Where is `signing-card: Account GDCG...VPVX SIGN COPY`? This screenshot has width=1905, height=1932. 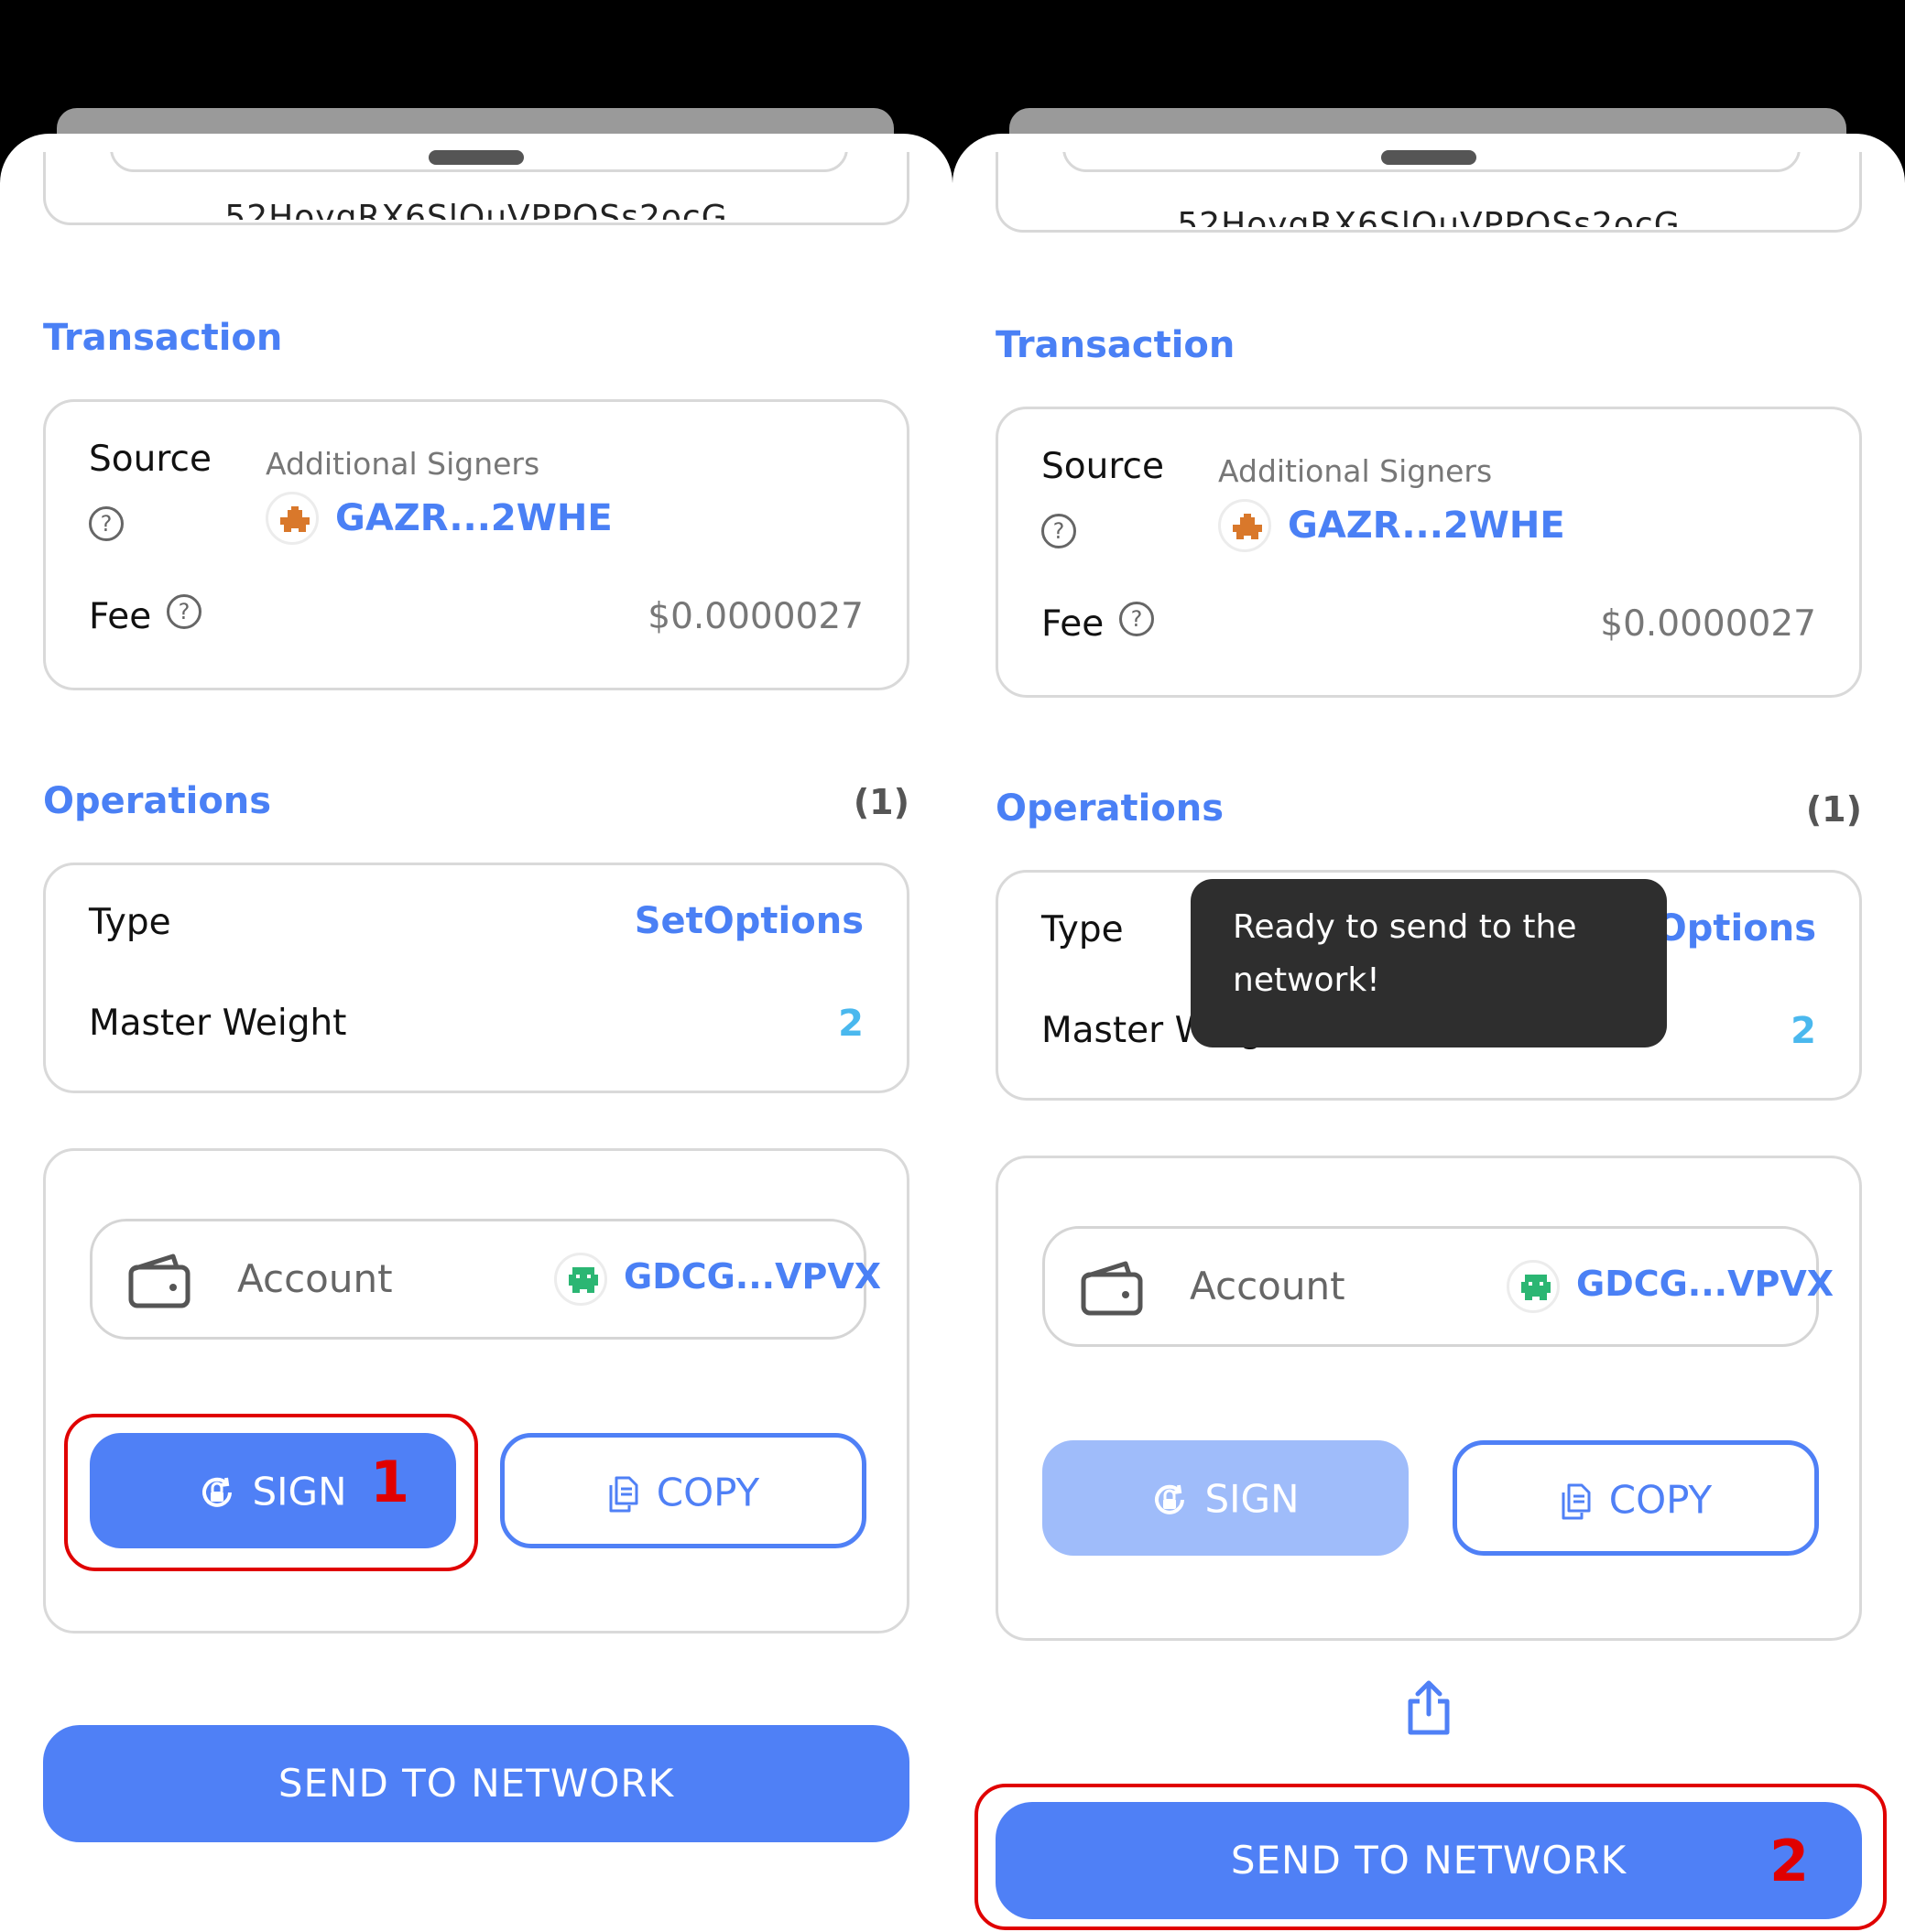 signing-card: Account GDCG...VPVX SIGN COPY is located at coordinates (1429, 1398).